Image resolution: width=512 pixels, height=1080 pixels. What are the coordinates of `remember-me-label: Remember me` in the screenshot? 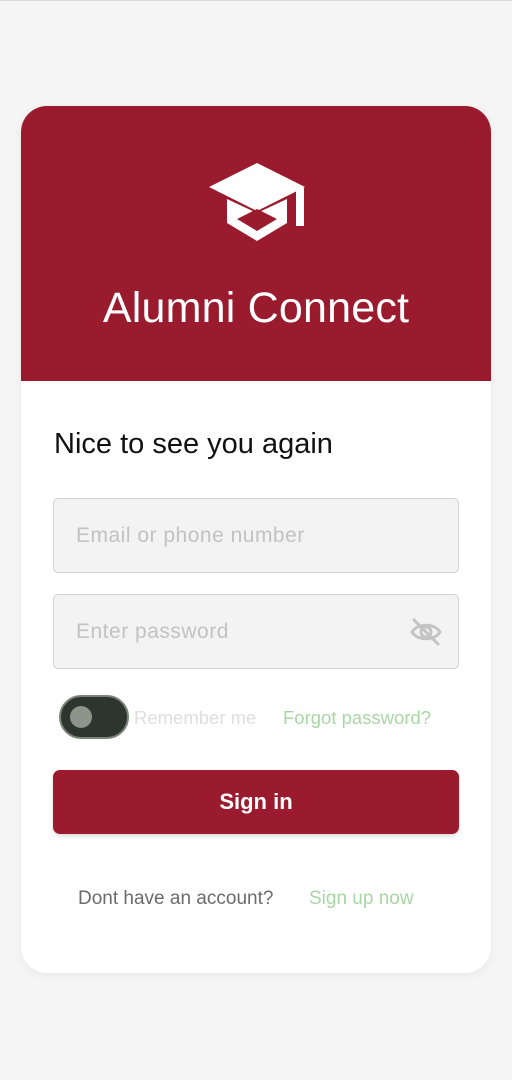 It's located at (195, 717).